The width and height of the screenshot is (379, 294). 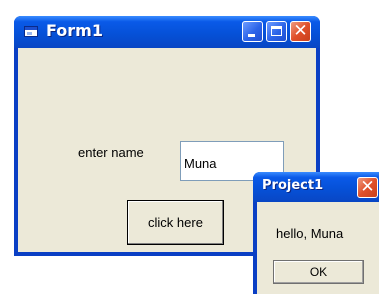 What do you see at coordinates (167, 32) in the screenshot?
I see `form1-title-bar: Form1 ✕` at bounding box center [167, 32].